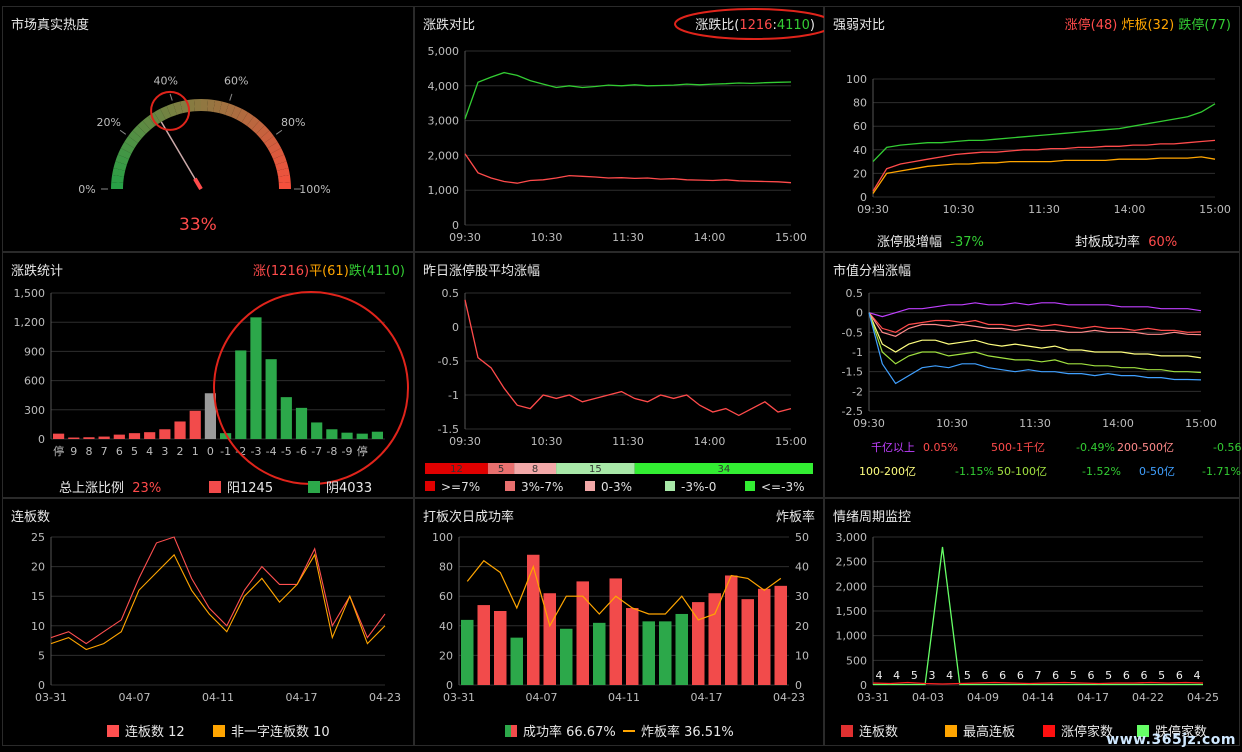 Image resolution: width=1242 pixels, height=752 pixels. What do you see at coordinates (198, 225) in the screenshot?
I see `gauge-value: 33%` at bounding box center [198, 225].